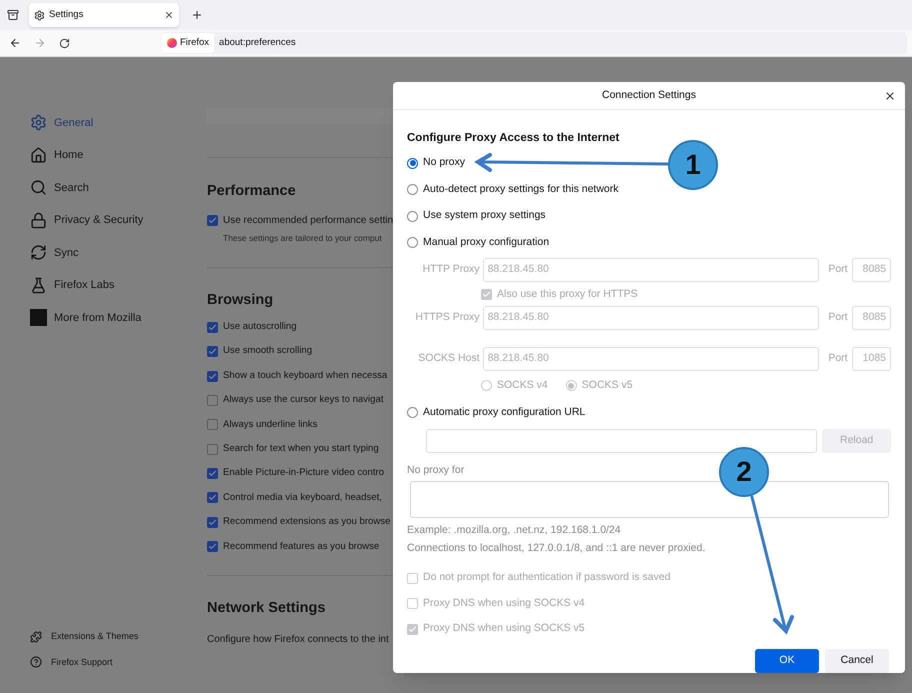  I want to click on hint-text: Connections to localhost, 127.0.0.1/8, and ::1 are never proxied., so click(556, 548).